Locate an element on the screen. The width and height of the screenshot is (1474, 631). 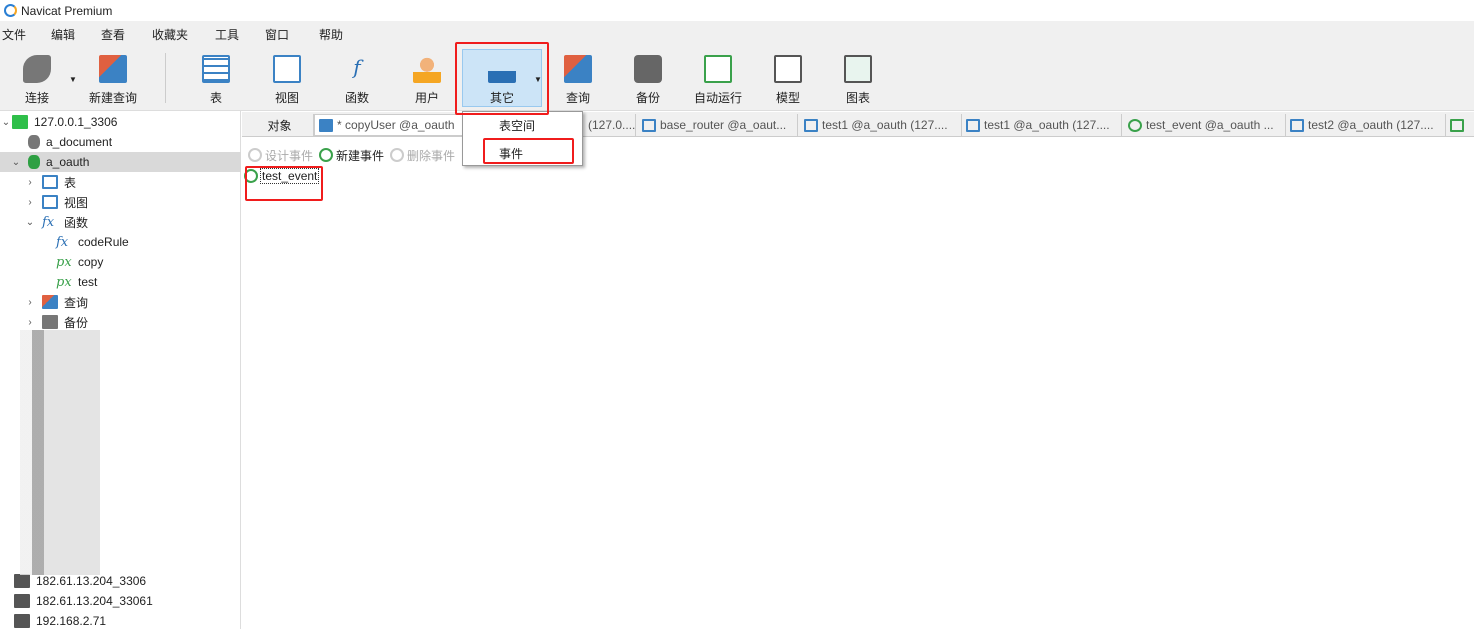
chart-button: 图表 is located at coordinates (858, 78).